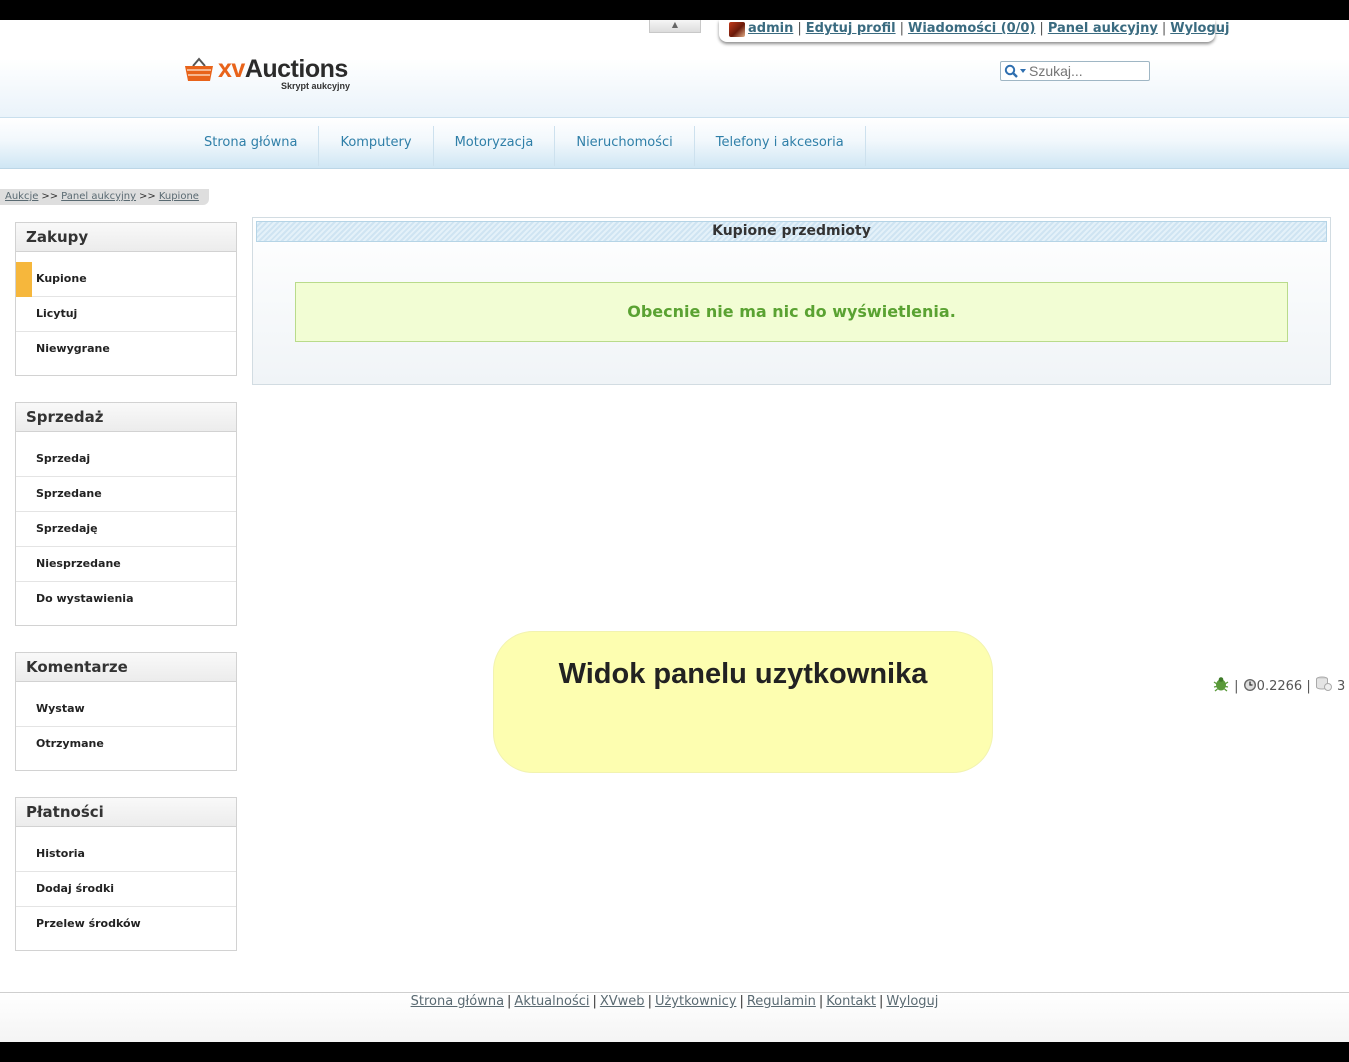  What do you see at coordinates (675, 26) in the screenshot?
I see `header-toggle-button: ▲` at bounding box center [675, 26].